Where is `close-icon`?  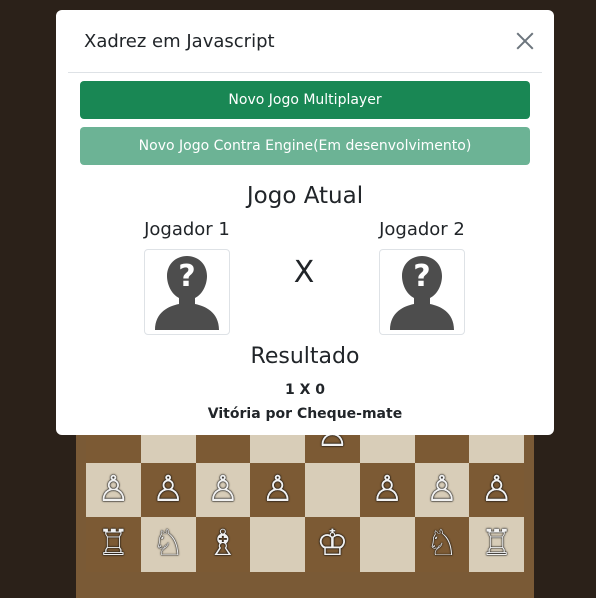 close-icon is located at coordinates (525, 41).